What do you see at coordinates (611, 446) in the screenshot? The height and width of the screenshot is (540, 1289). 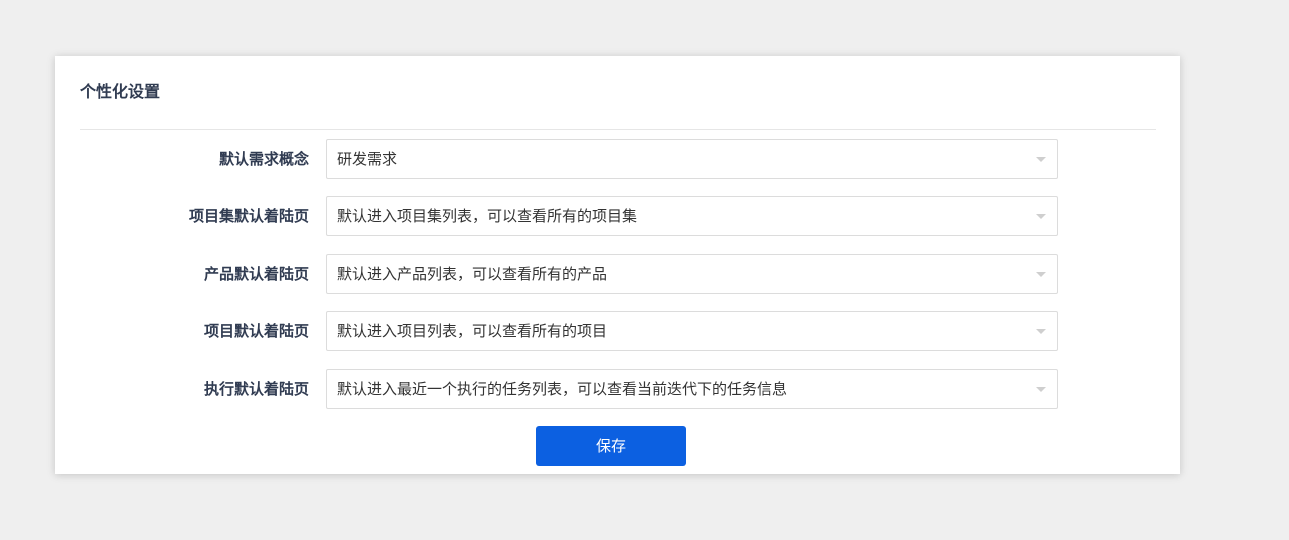 I see `save-button: 保存` at bounding box center [611, 446].